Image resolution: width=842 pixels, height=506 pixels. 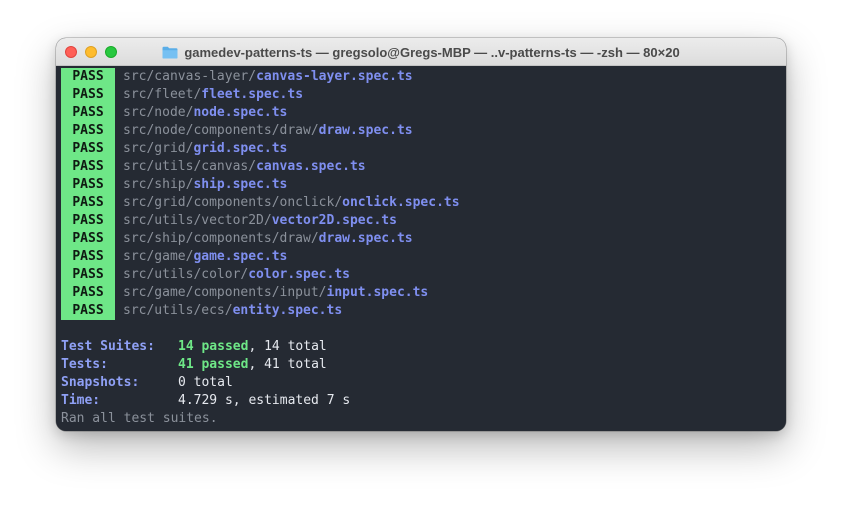 I want to click on summary-value: 0 total, so click(x=205, y=382).